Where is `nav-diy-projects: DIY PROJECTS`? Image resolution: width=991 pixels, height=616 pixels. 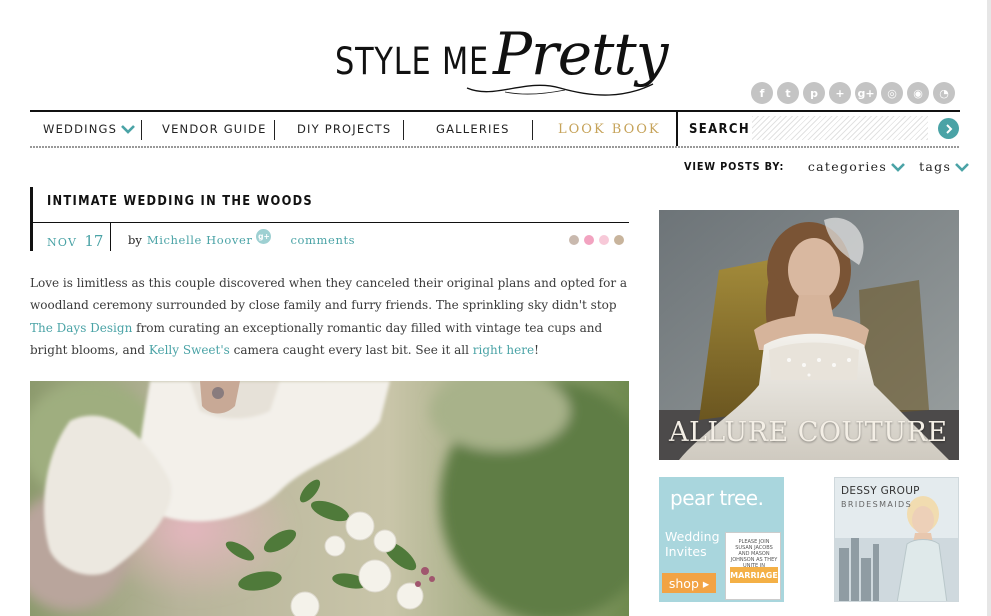 nav-diy-projects: DIY PROJECTS is located at coordinates (344, 129).